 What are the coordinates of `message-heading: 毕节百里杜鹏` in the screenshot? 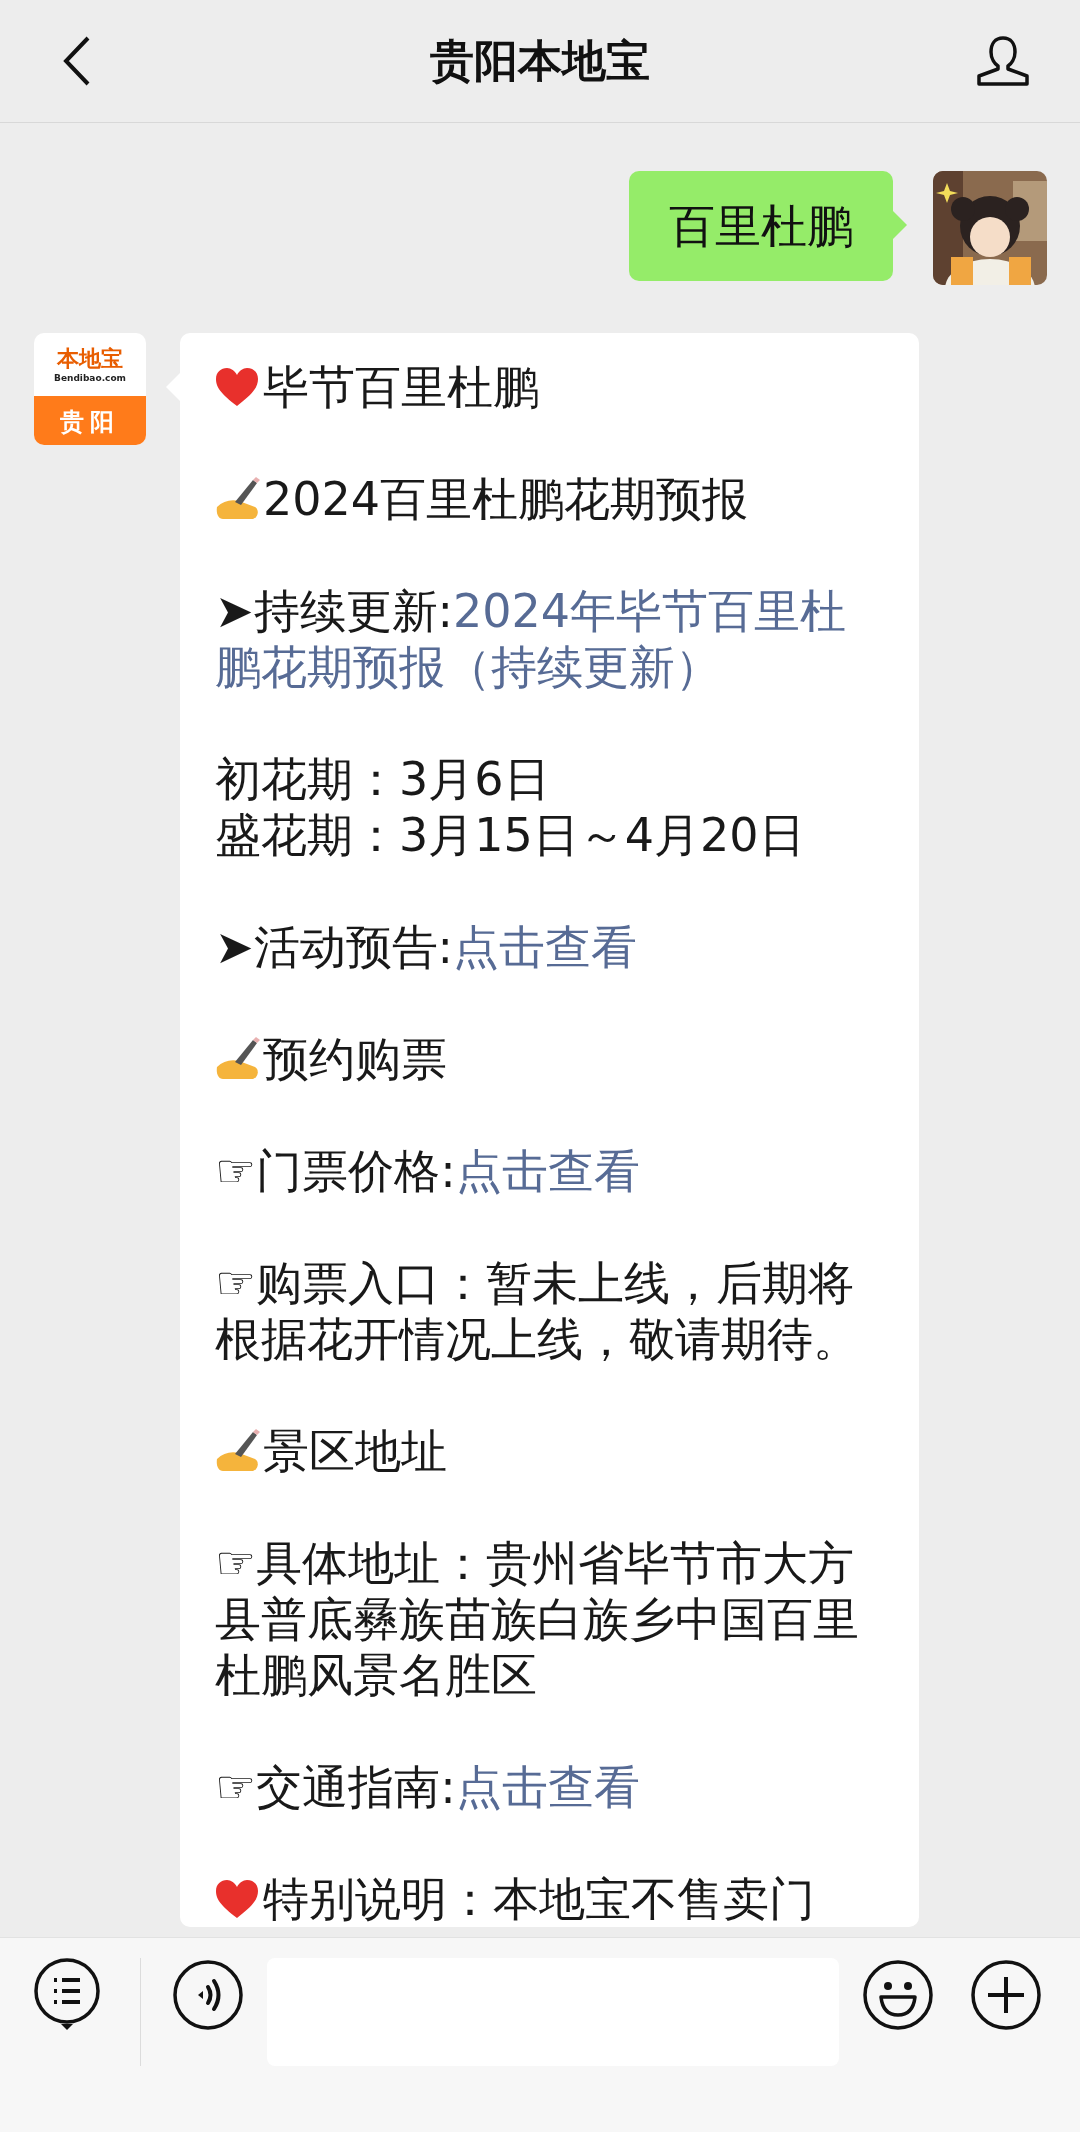 It's located at (401, 387).